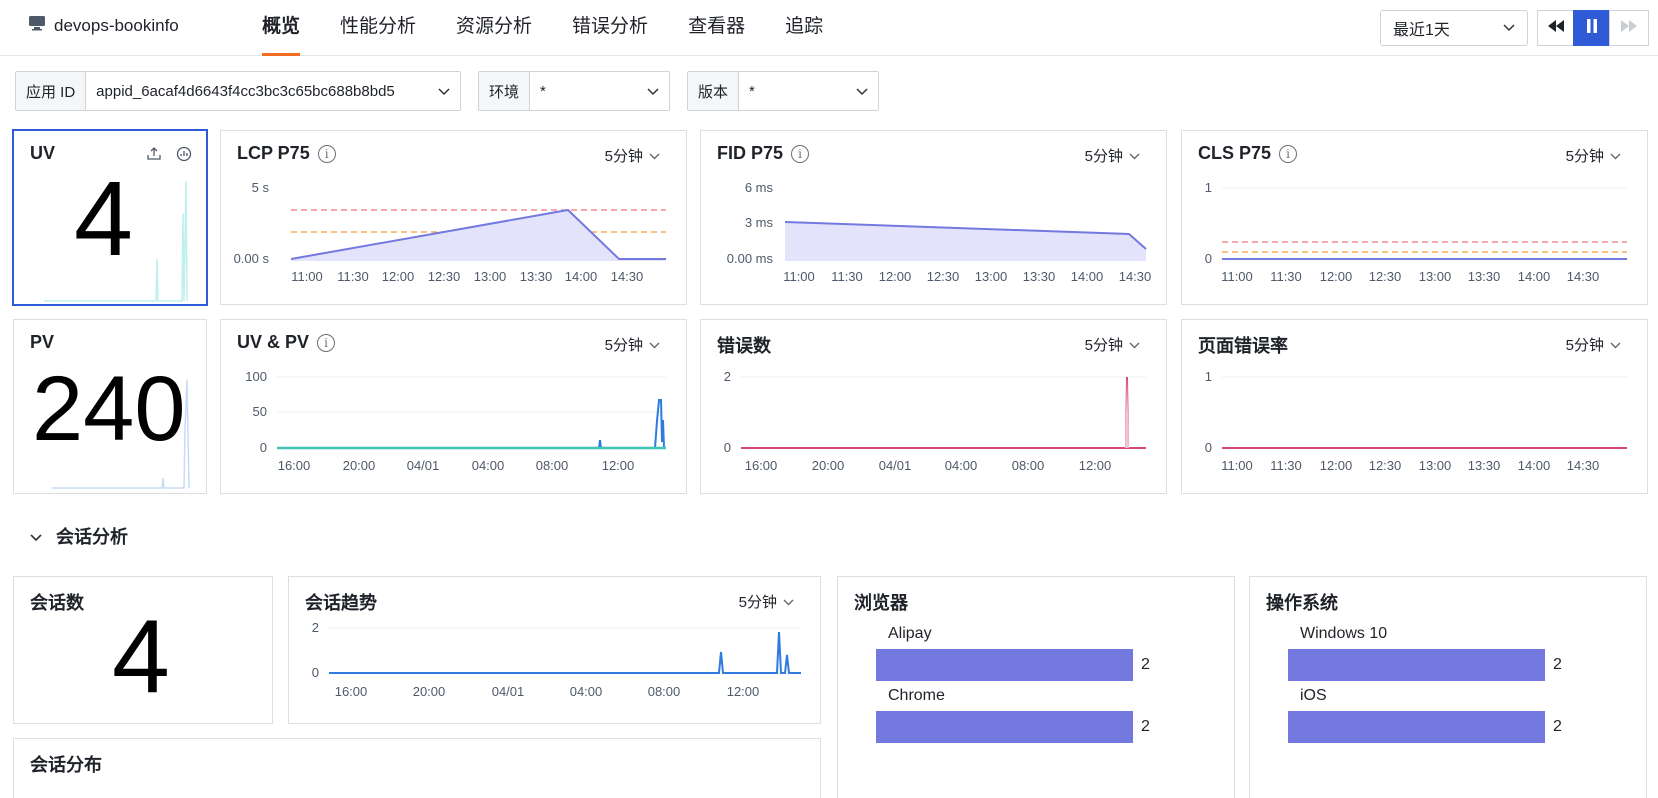  I want to click on tab-tracing: 追踪, so click(804, 28).